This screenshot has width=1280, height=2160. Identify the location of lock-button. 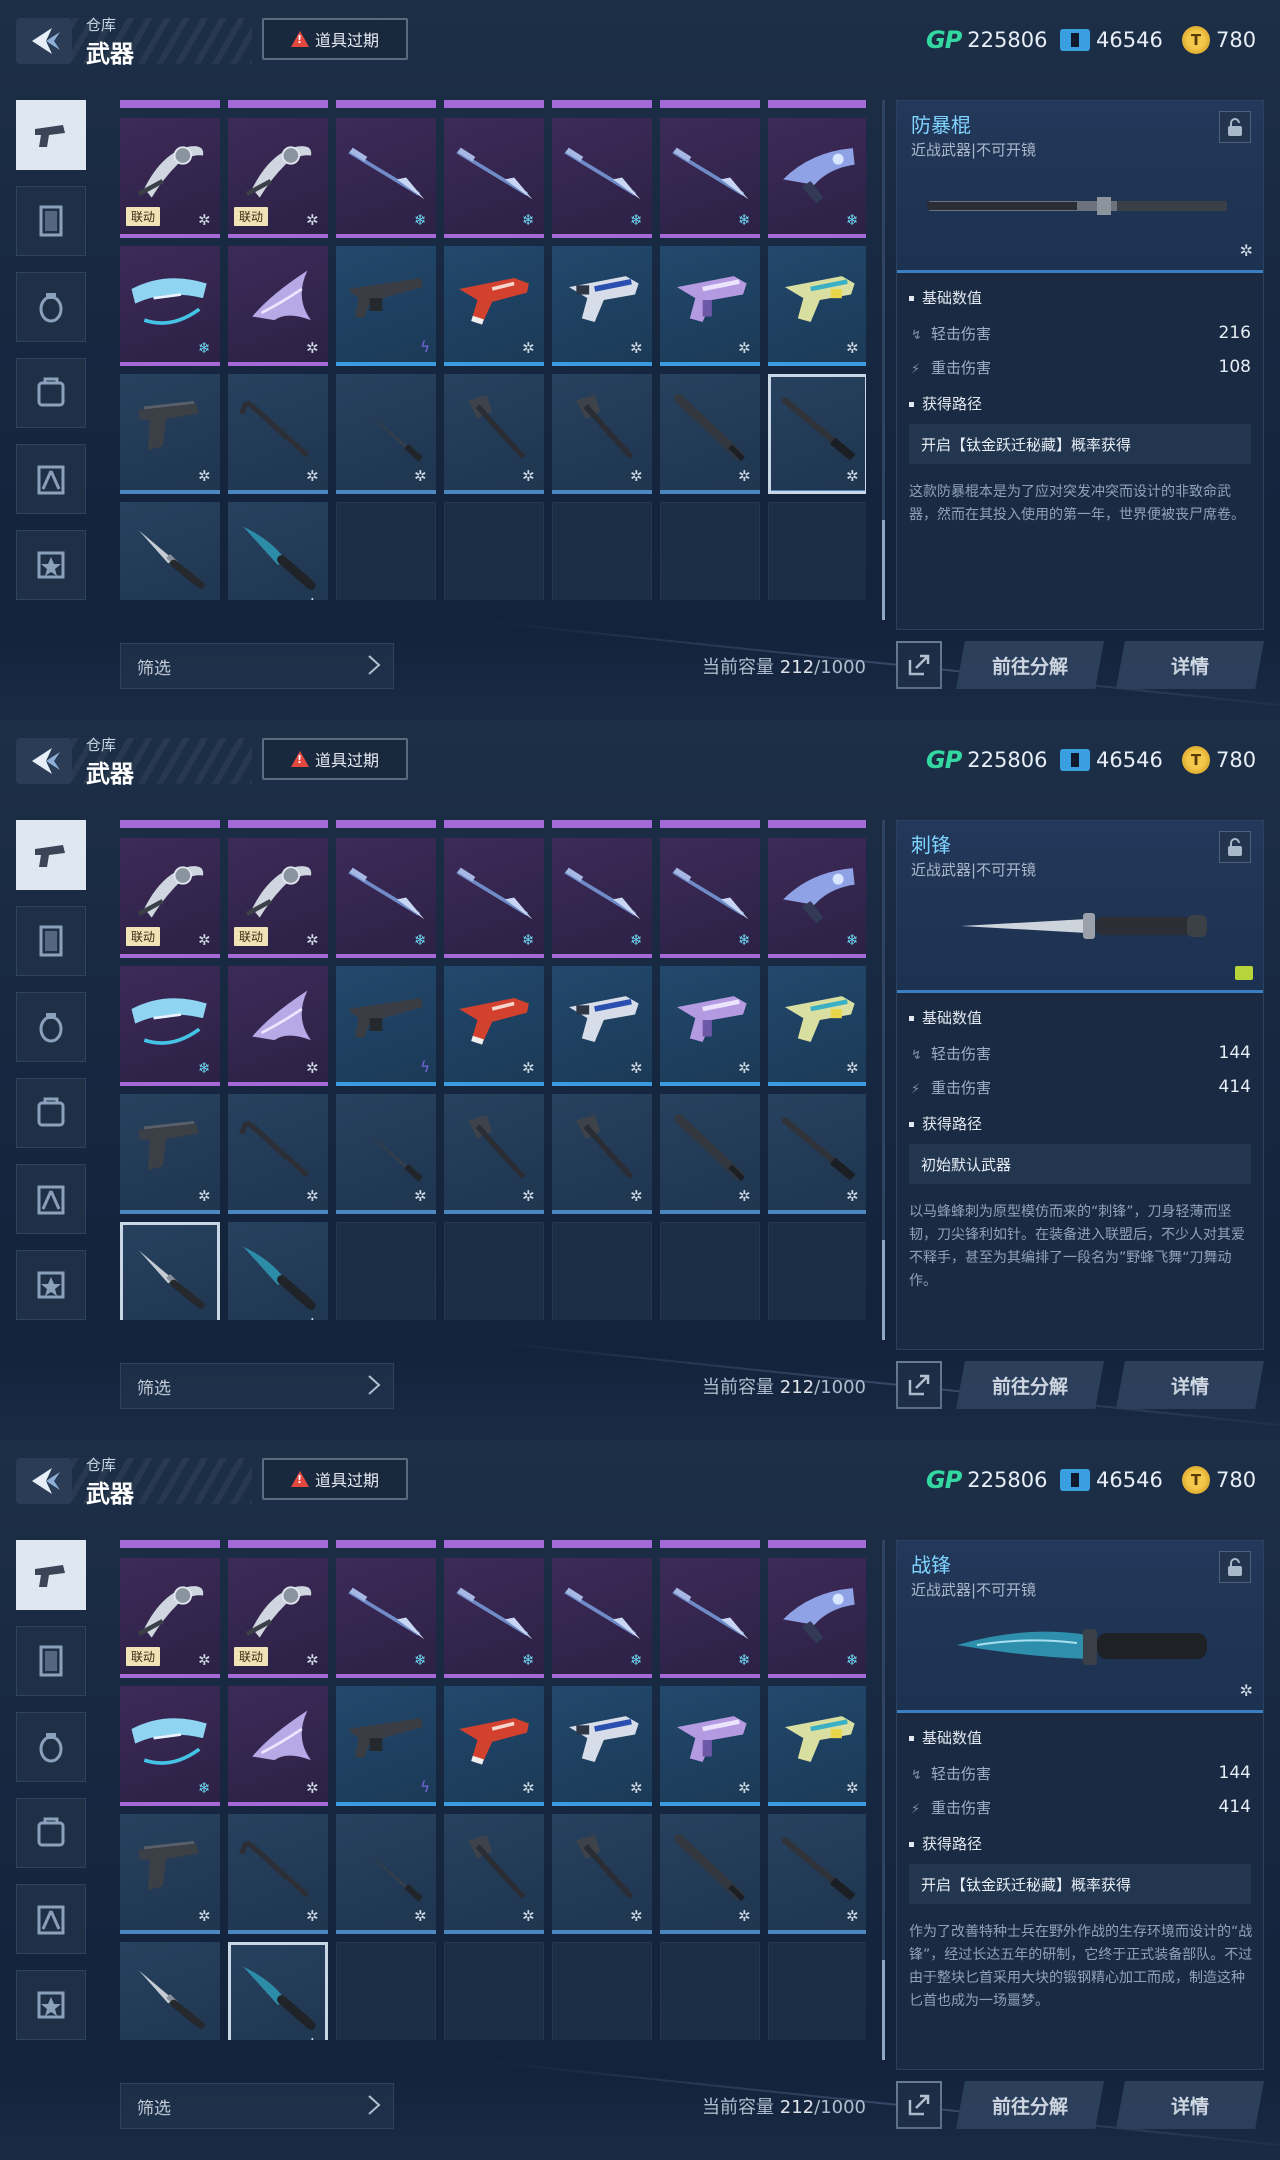
(1235, 847).